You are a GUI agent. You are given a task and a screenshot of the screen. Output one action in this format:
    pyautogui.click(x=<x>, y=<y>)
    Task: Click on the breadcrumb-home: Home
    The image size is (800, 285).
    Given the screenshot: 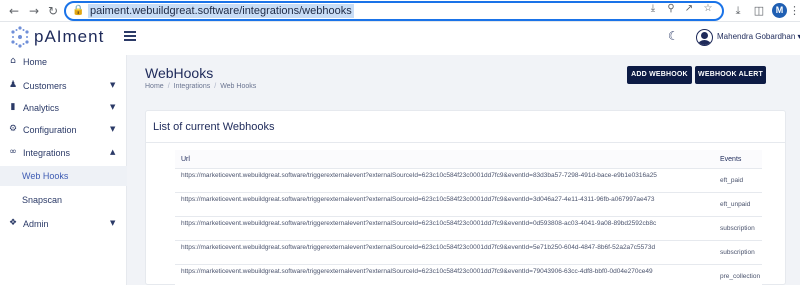 What is the action you would take?
    pyautogui.click(x=154, y=86)
    